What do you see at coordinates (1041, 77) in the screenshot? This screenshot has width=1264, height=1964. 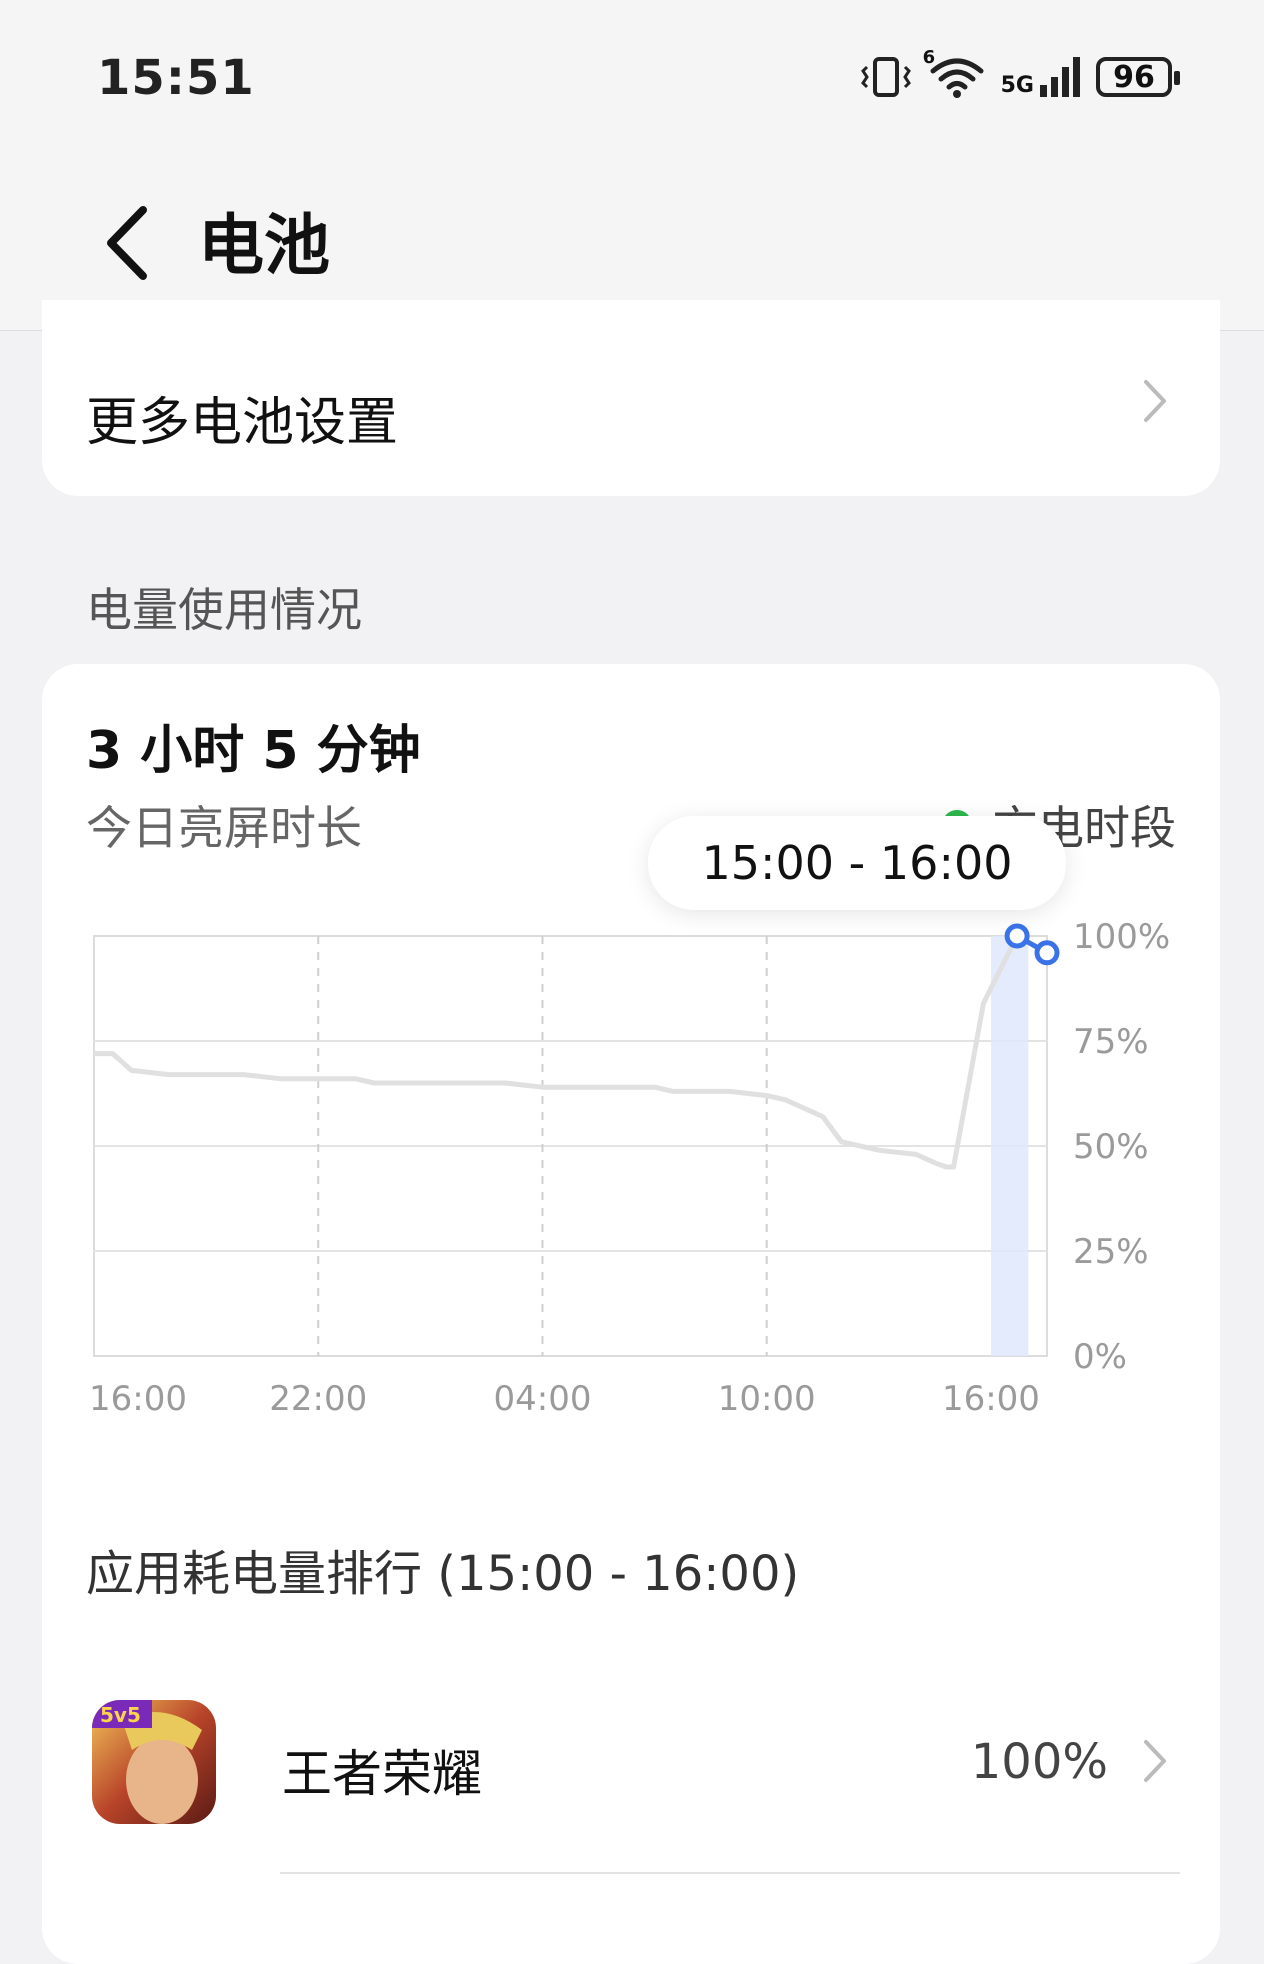 I see `cellular-signal-icon: 5G` at bounding box center [1041, 77].